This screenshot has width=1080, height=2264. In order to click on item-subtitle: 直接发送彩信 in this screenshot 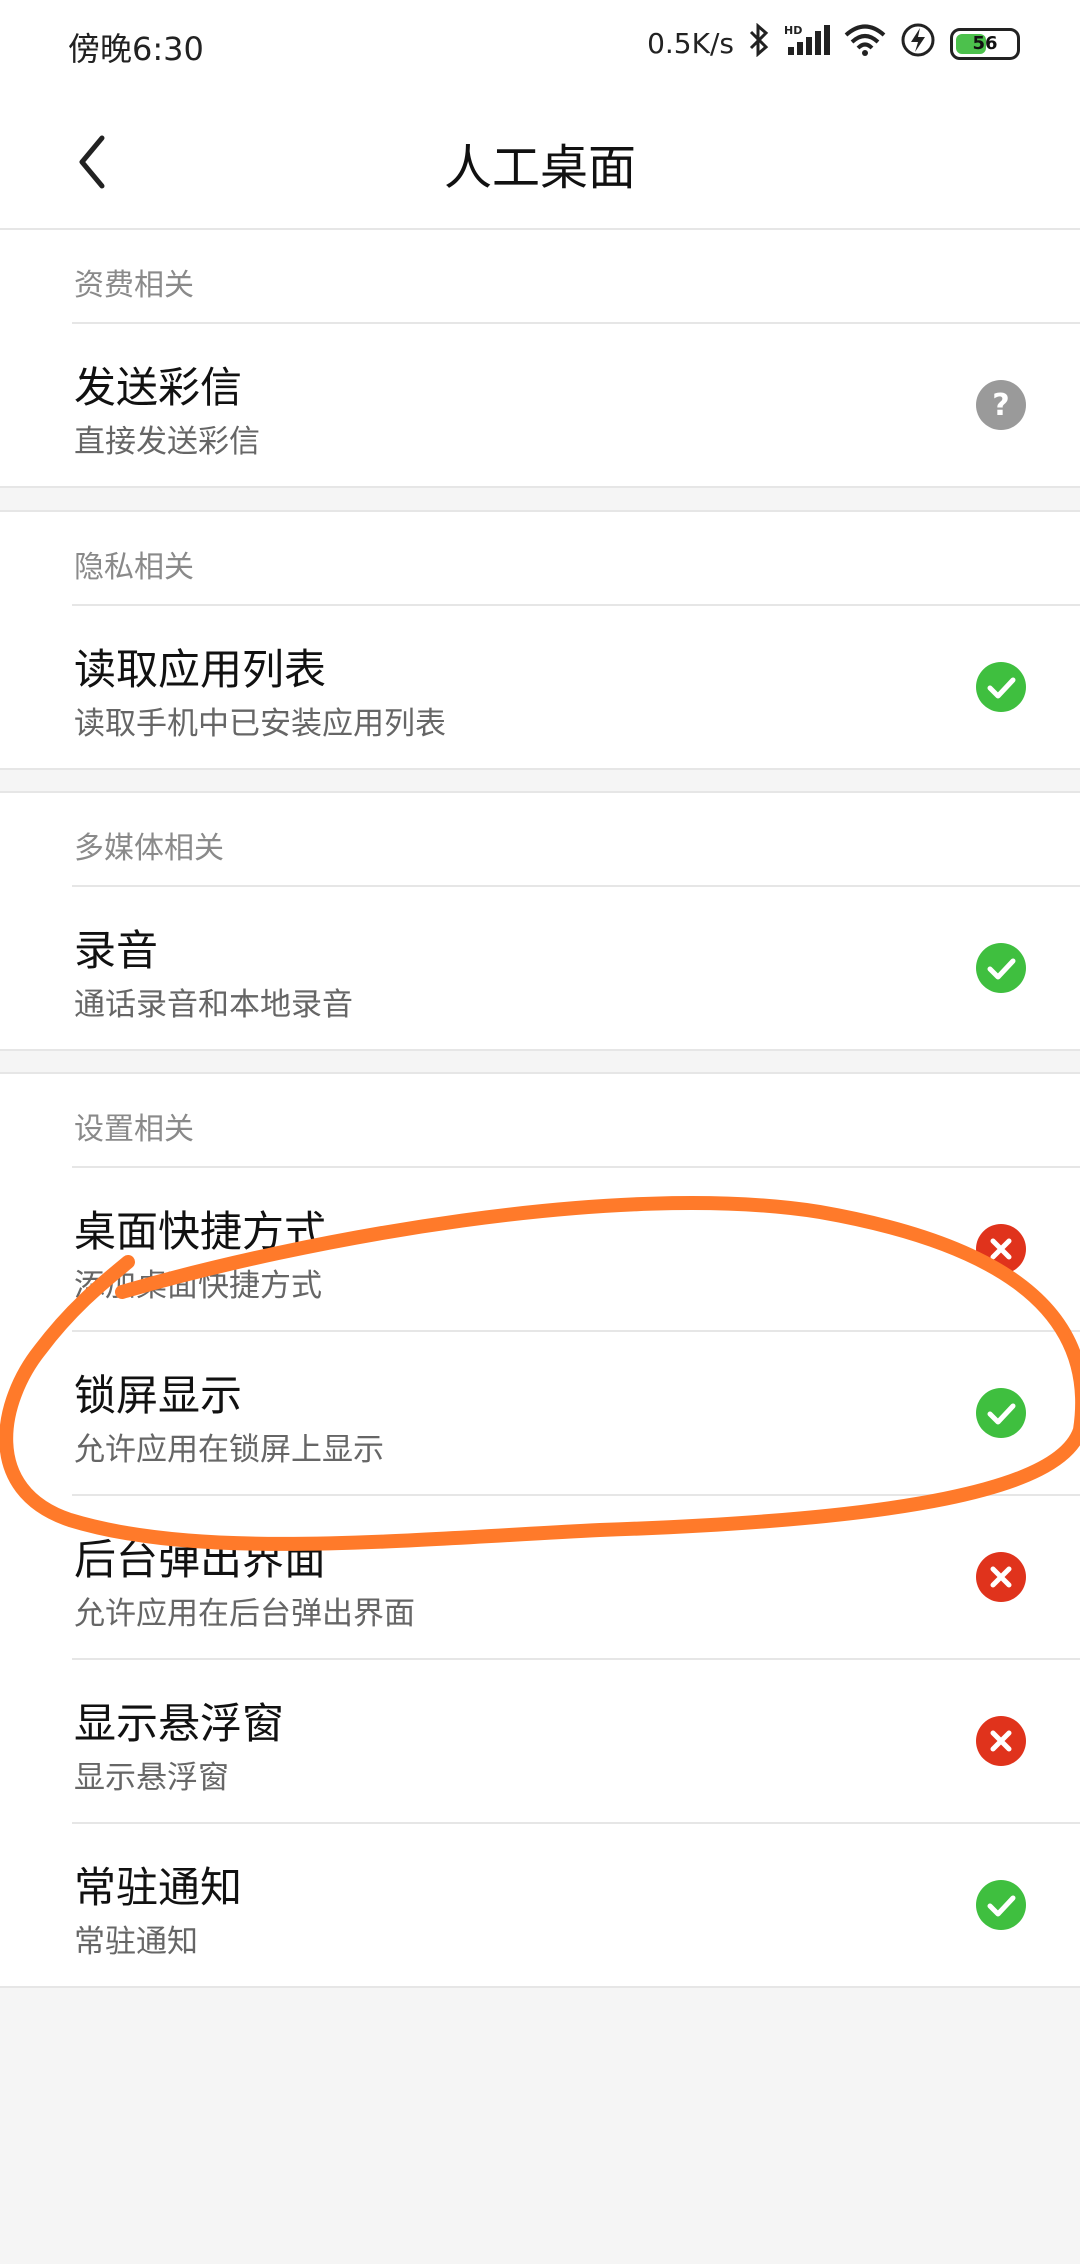, I will do `click(167, 442)`.